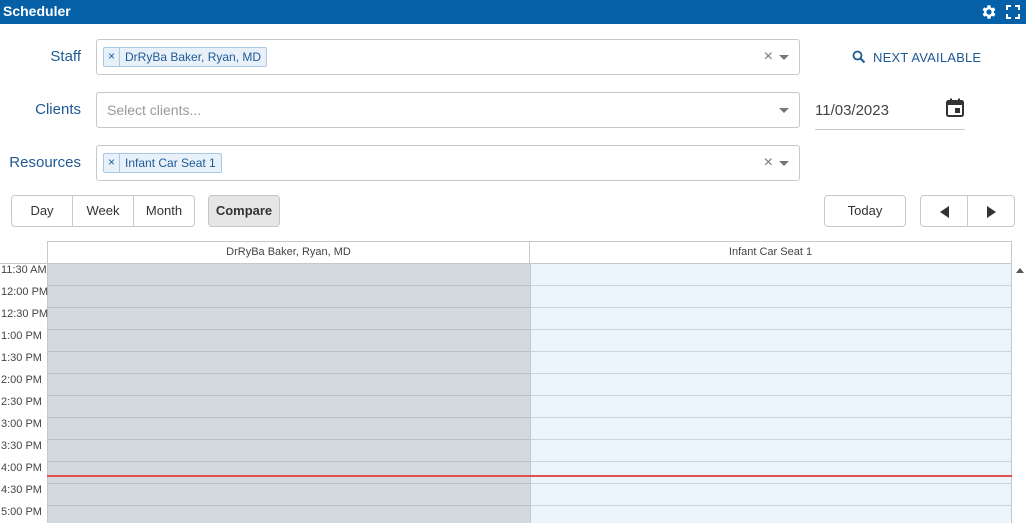 The height and width of the screenshot is (523, 1026). I want to click on time-label: 11:30 AM, so click(24, 270).